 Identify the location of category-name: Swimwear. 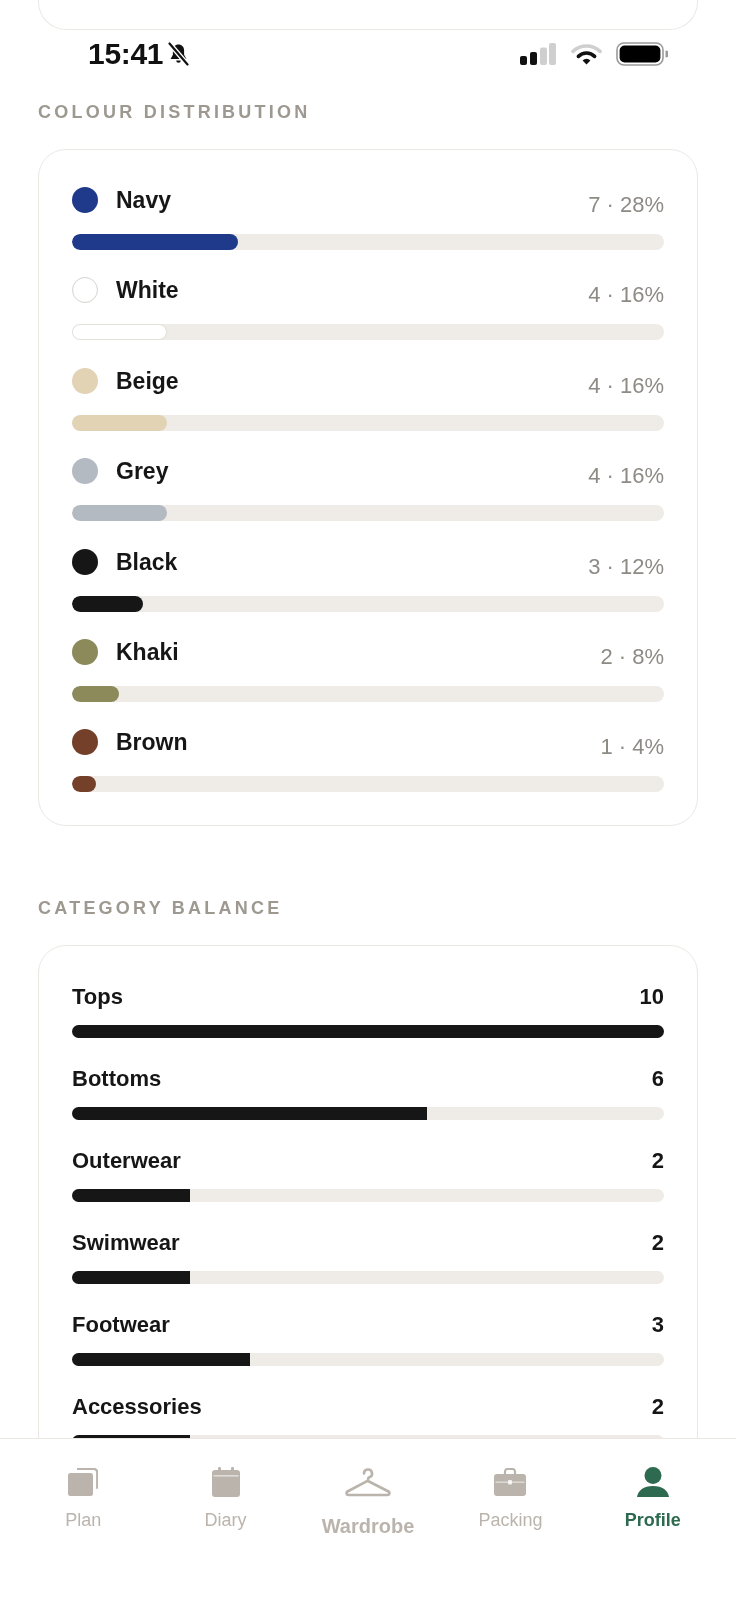
(126, 1243).